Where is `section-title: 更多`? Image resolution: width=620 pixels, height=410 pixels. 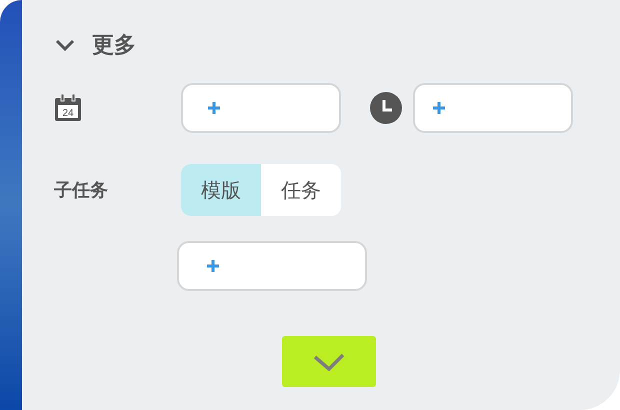
section-title: 更多 is located at coordinates (114, 46).